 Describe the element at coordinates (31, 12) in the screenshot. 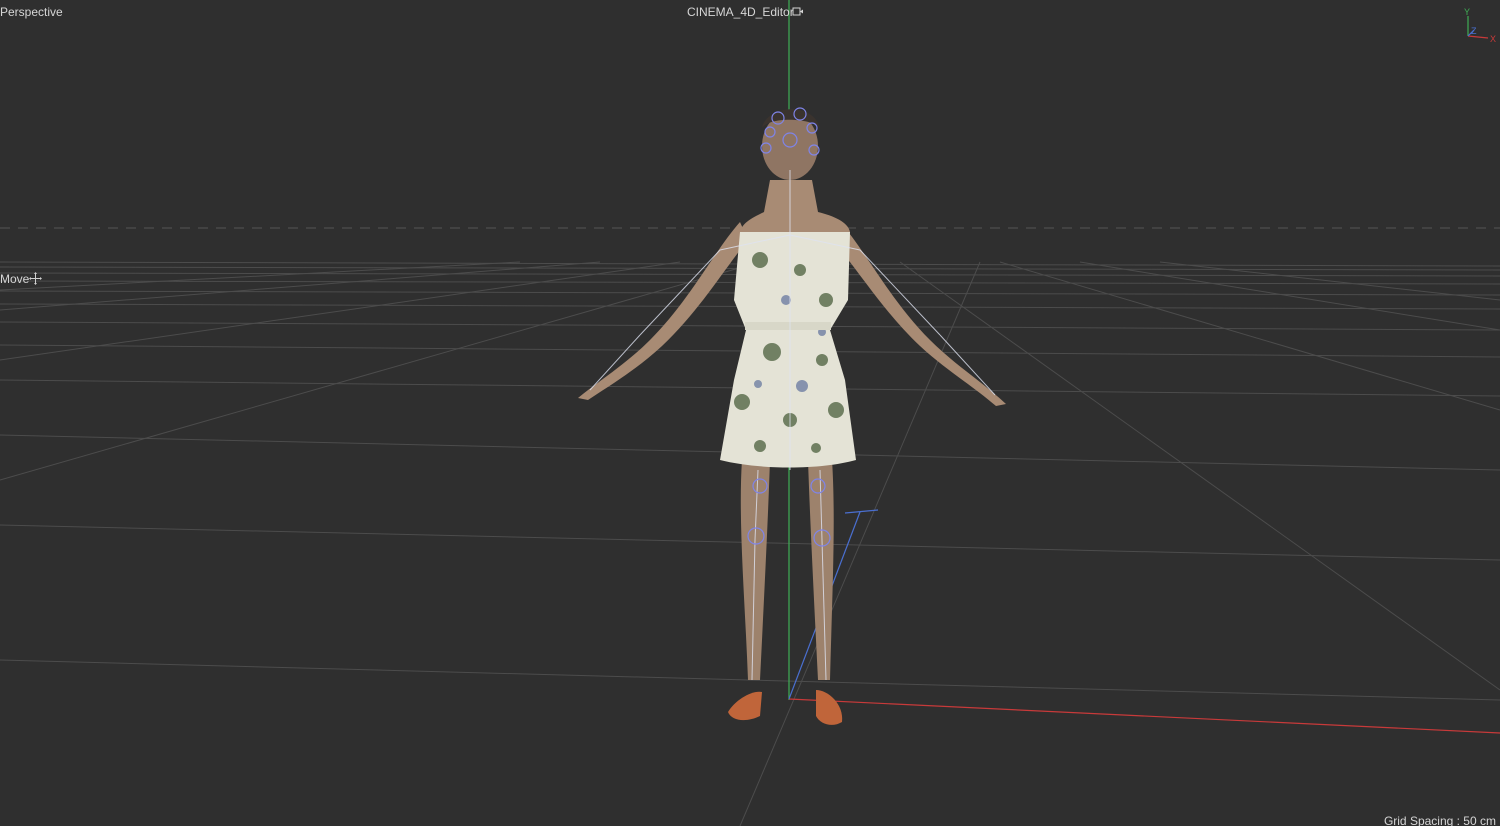

I see `view-name-label: Perspective` at that location.